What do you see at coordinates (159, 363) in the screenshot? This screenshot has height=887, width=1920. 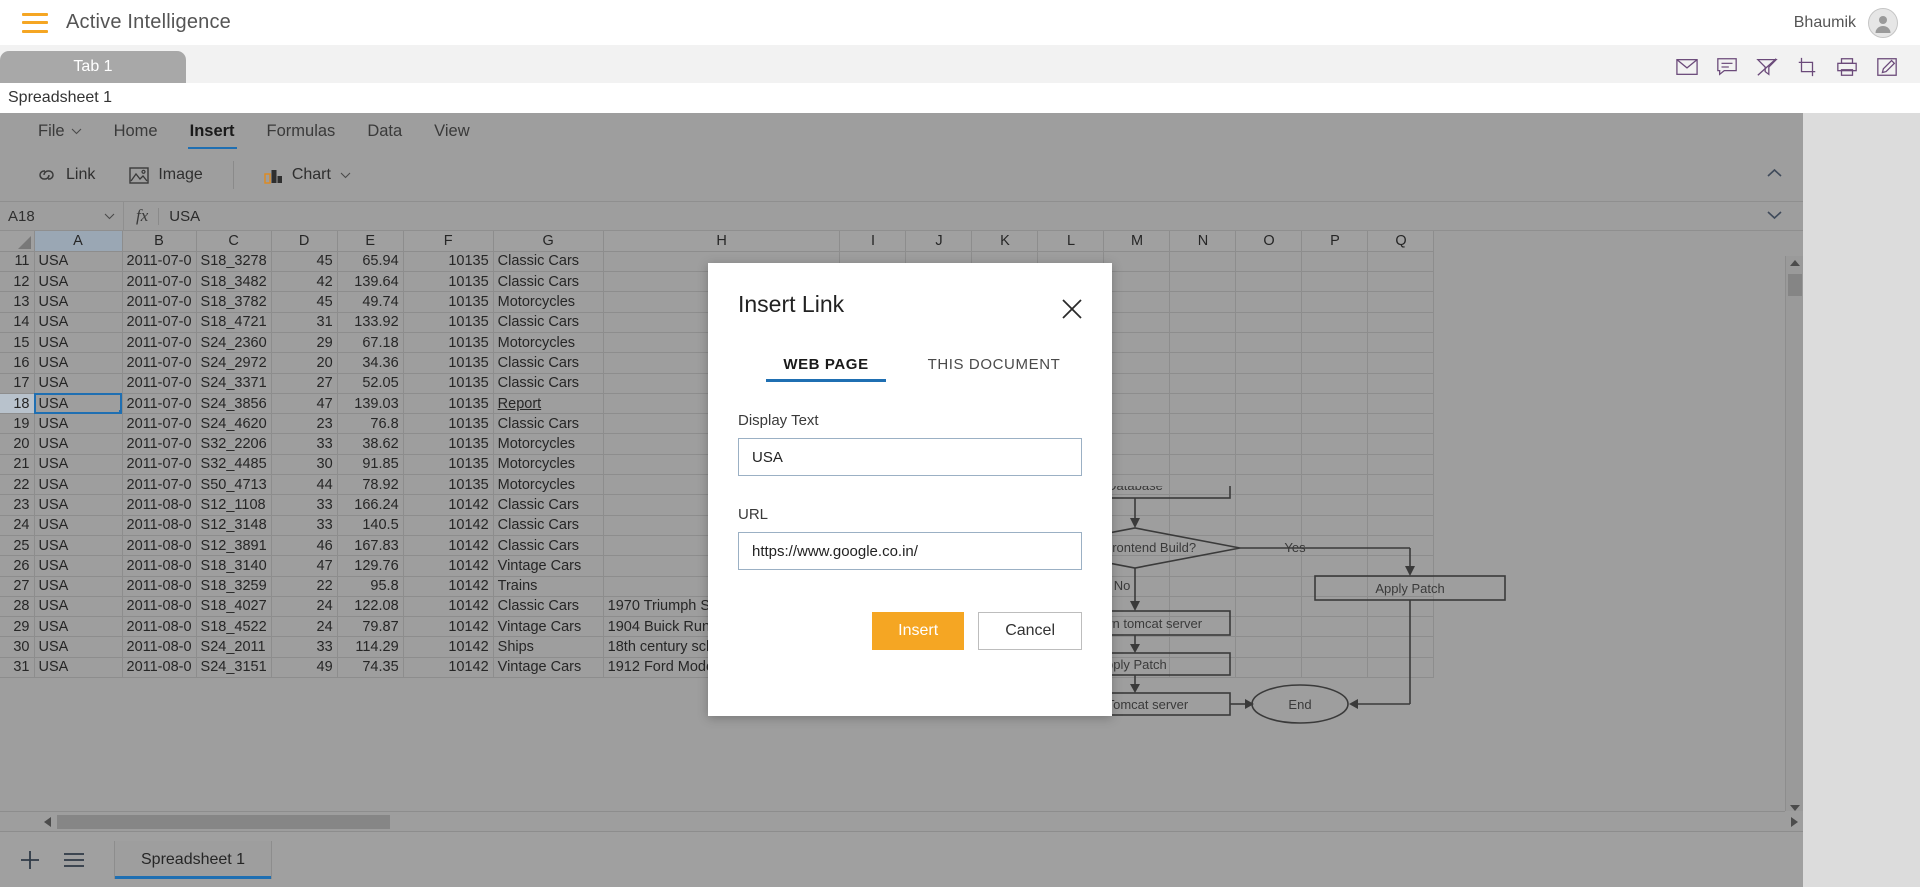 I see `cell-B16: 2011-07-0` at bounding box center [159, 363].